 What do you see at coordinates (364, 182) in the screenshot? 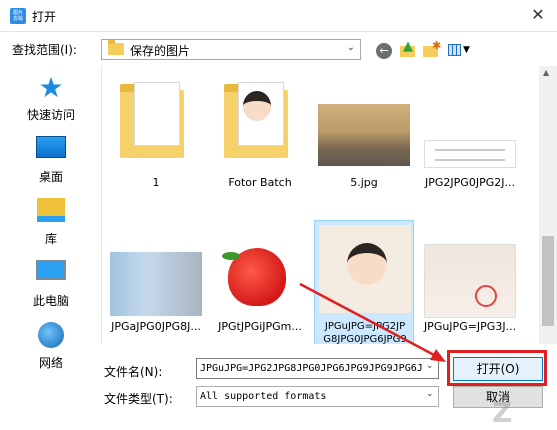
I see `file-name: 5.jpg` at bounding box center [364, 182].